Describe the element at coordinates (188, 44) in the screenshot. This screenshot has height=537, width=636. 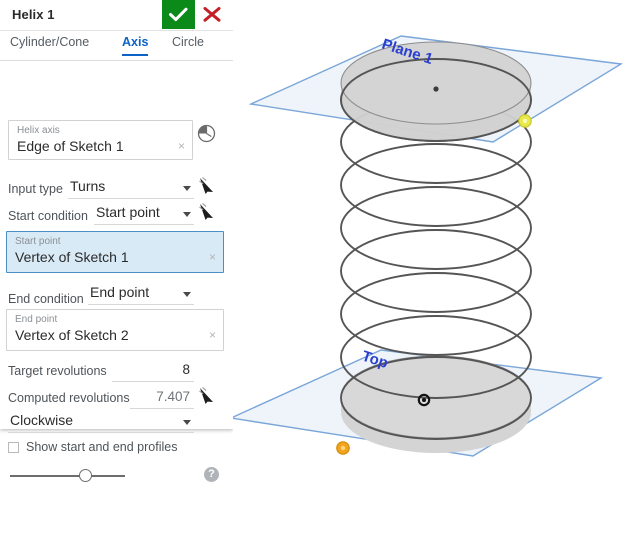
I see `tab-circle: Circle` at that location.